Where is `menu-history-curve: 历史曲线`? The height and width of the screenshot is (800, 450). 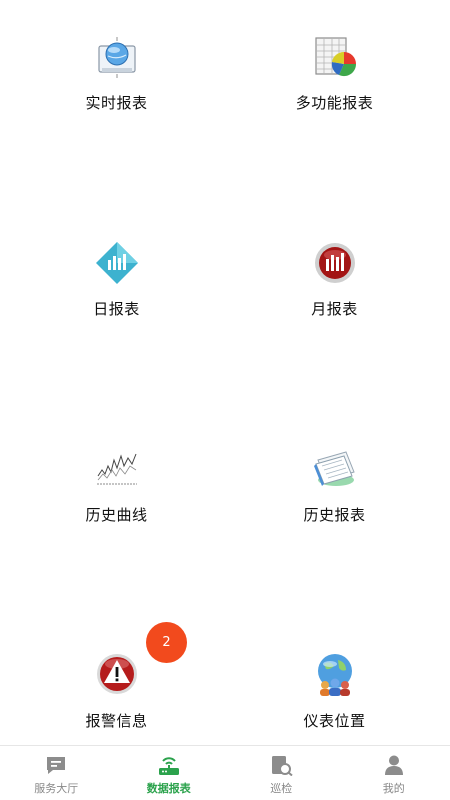 menu-history-curve: 历史曲线 is located at coordinates (116, 501).